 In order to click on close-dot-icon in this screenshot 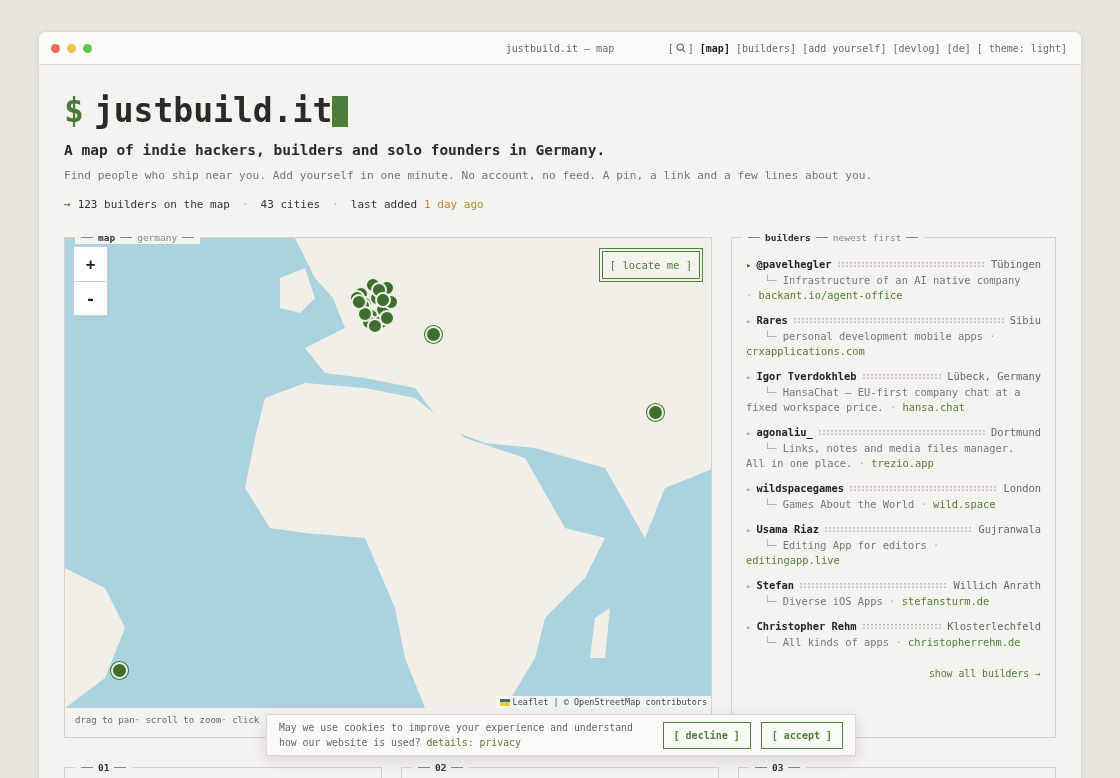, I will do `click(55, 48)`.